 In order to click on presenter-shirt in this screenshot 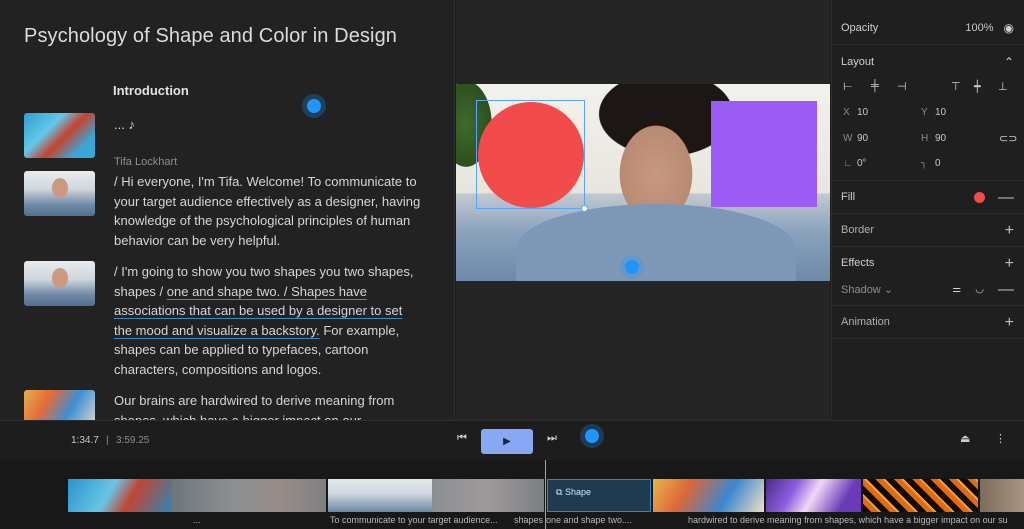, I will do `click(656, 242)`.